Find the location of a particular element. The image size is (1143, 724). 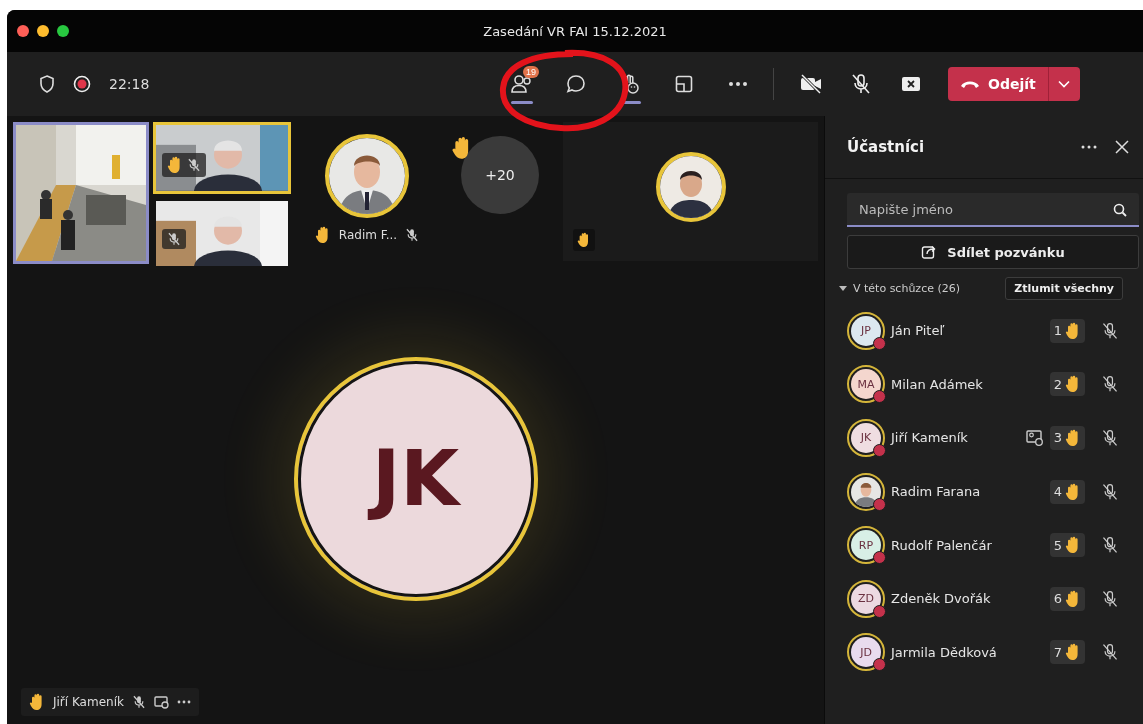

search-icon is located at coordinates (1120, 210).